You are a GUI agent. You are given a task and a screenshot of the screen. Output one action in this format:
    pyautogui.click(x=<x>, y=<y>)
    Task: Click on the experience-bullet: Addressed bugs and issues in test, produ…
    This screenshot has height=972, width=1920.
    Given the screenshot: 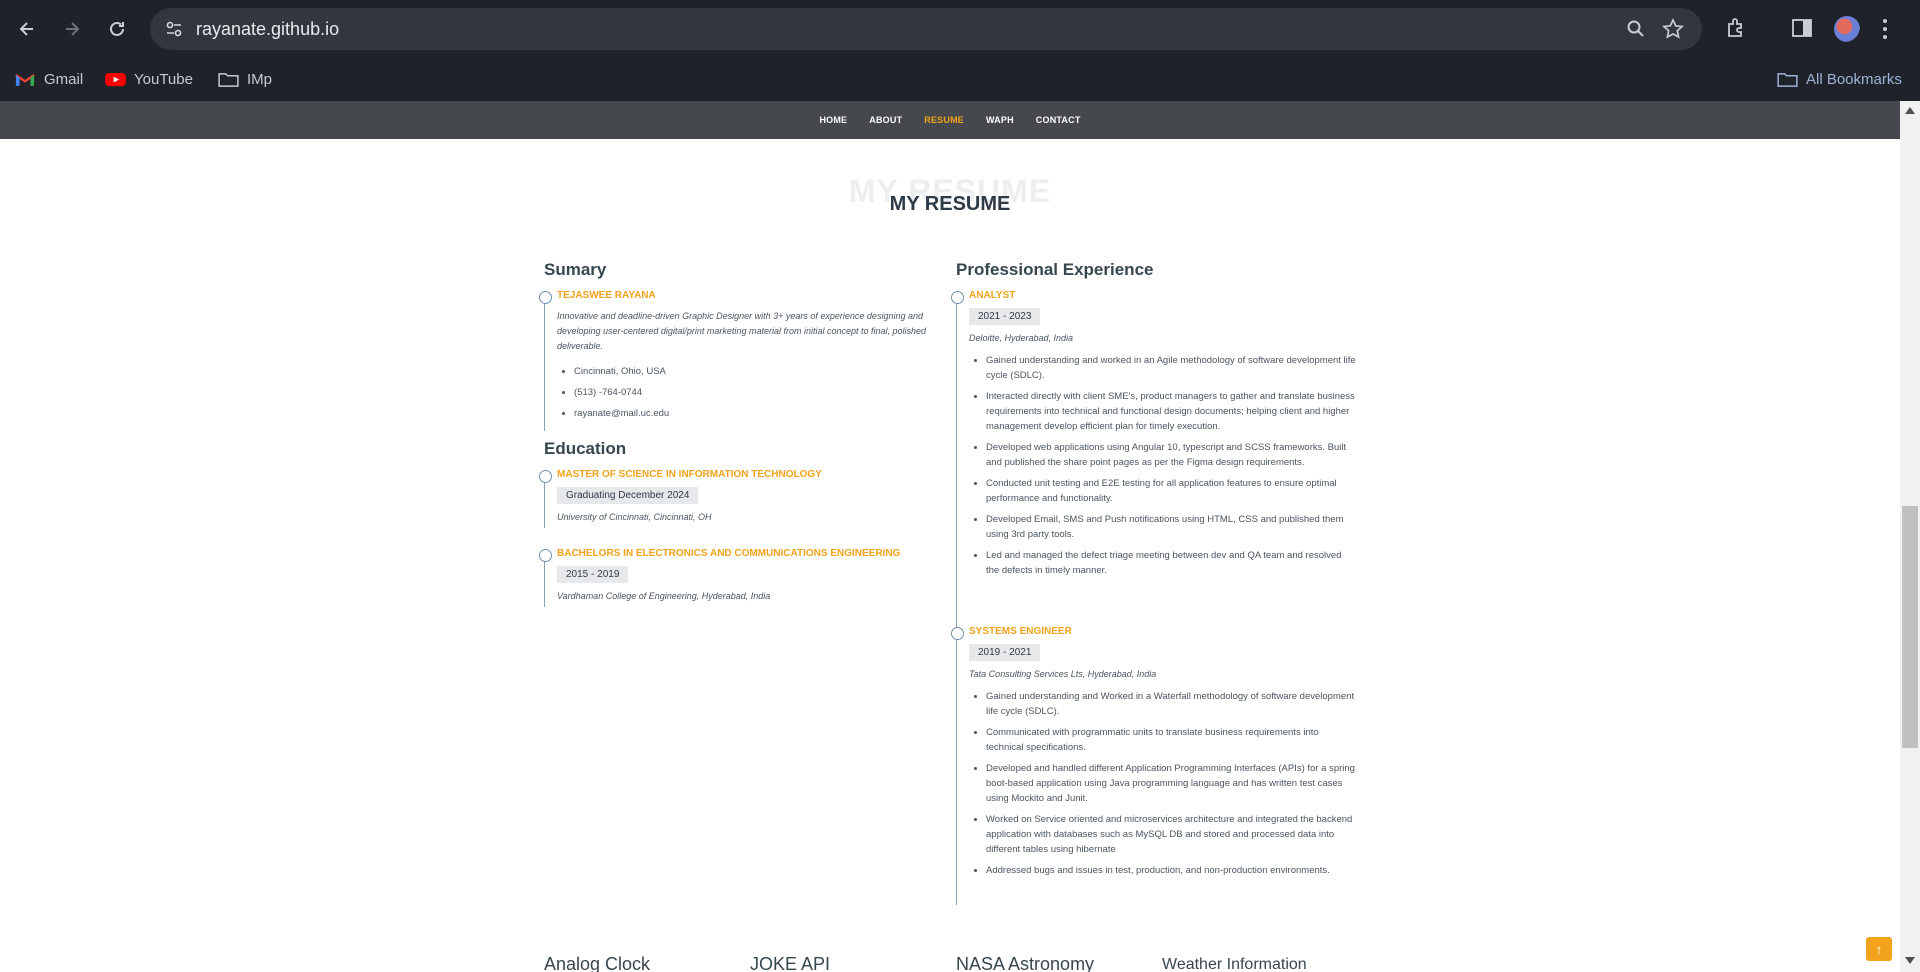 What is the action you would take?
    pyautogui.click(x=1171, y=870)
    